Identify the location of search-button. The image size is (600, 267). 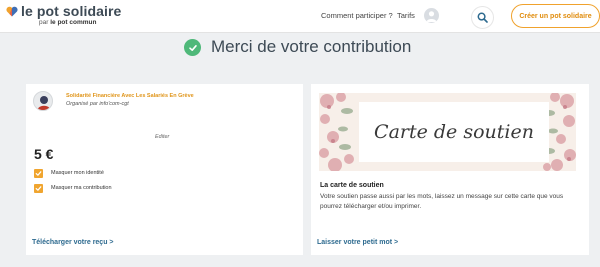
(482, 17).